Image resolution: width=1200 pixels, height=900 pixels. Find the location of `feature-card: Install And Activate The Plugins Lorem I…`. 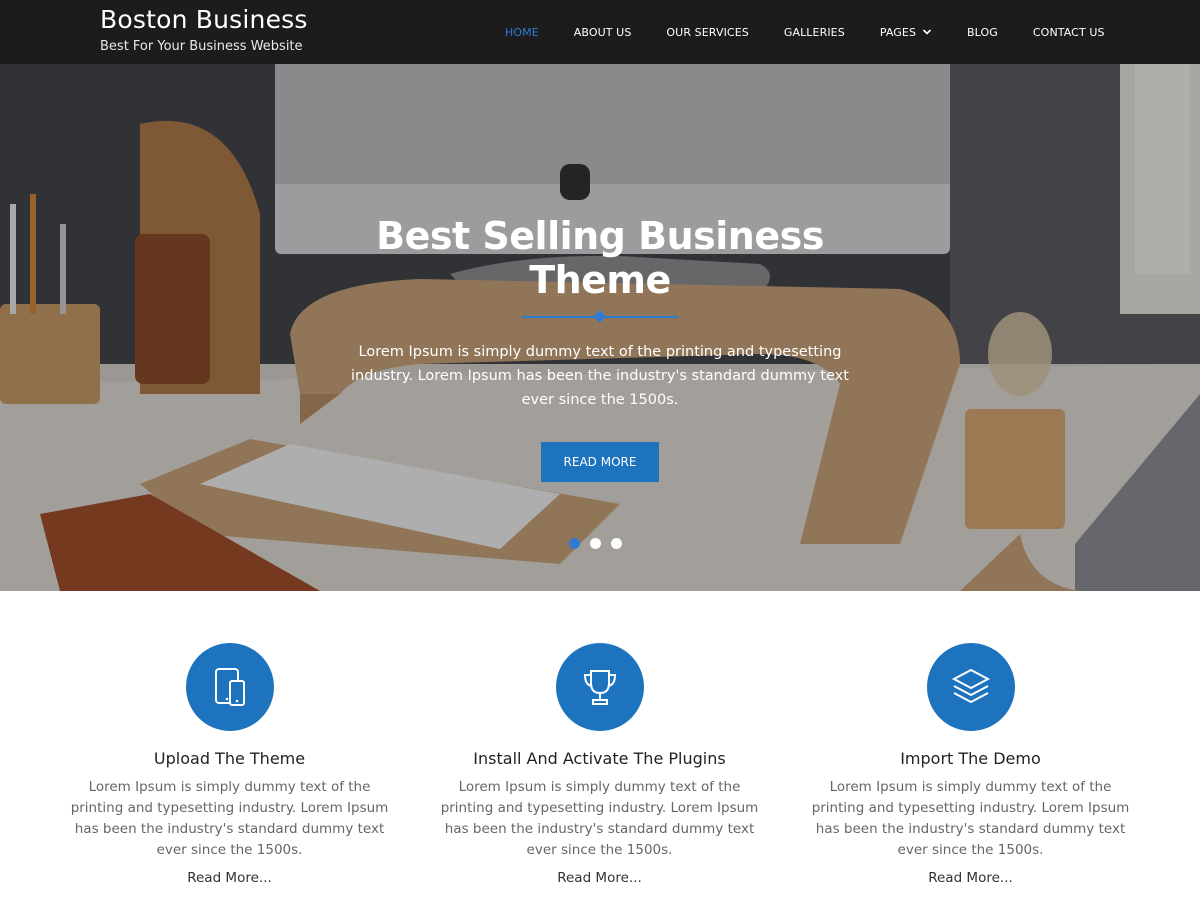

feature-card: Install And Activate The Plugins Lorem I… is located at coordinates (599, 764).